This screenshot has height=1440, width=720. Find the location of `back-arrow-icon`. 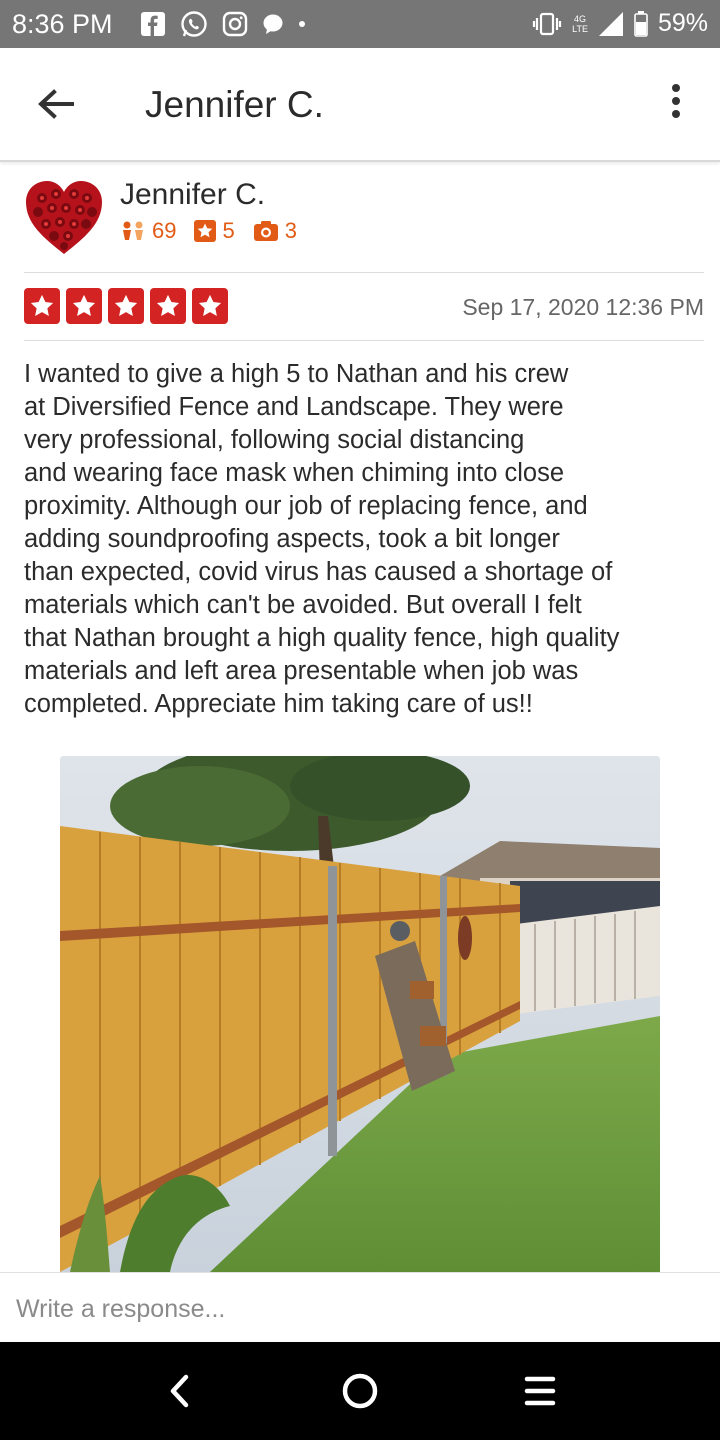

back-arrow-icon is located at coordinates (56, 104).